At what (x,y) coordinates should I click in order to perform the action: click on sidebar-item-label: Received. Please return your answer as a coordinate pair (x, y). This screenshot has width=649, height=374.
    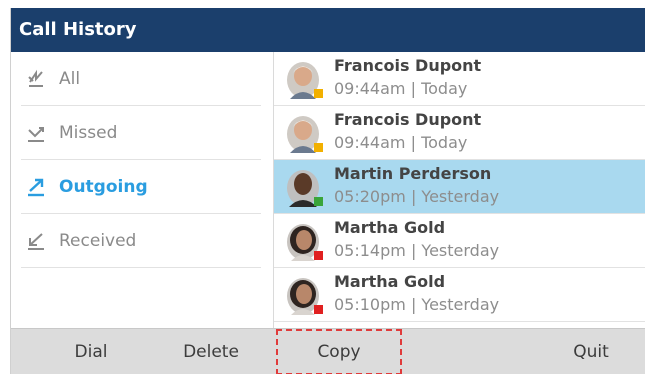
    Looking at the image, I should click on (98, 240).